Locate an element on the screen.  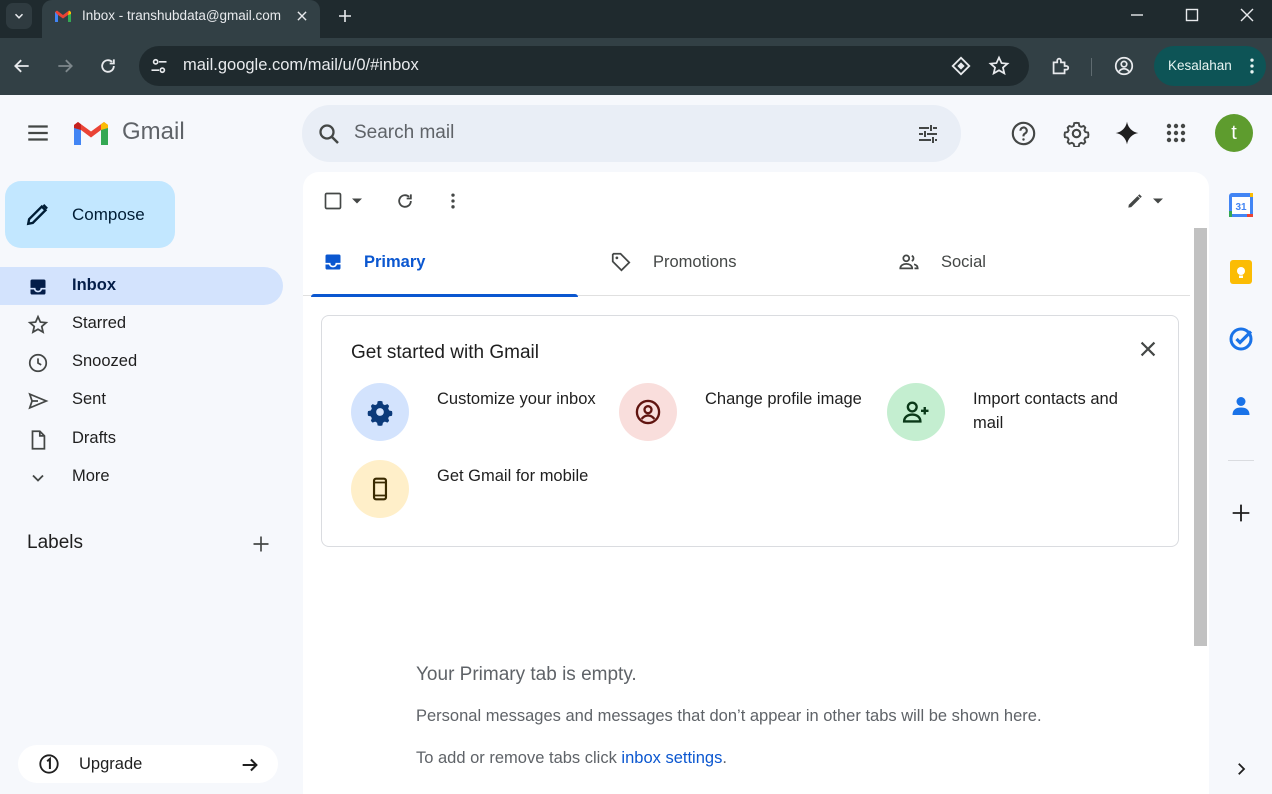
profile-chip: Kesalahan is located at coordinates (1210, 66).